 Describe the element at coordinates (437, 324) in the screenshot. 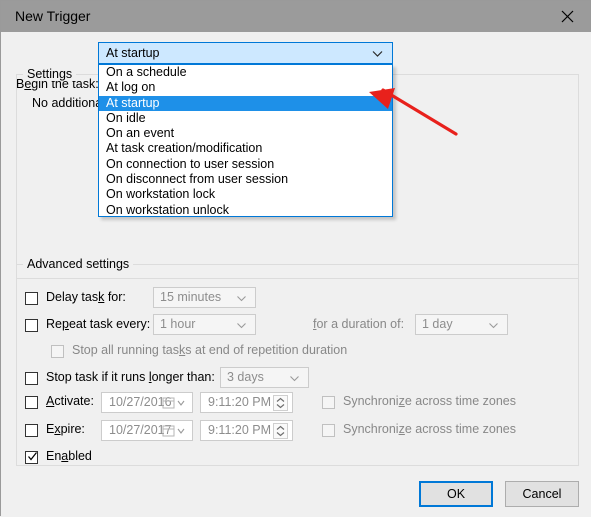

I see `duration-value: 1 day` at that location.